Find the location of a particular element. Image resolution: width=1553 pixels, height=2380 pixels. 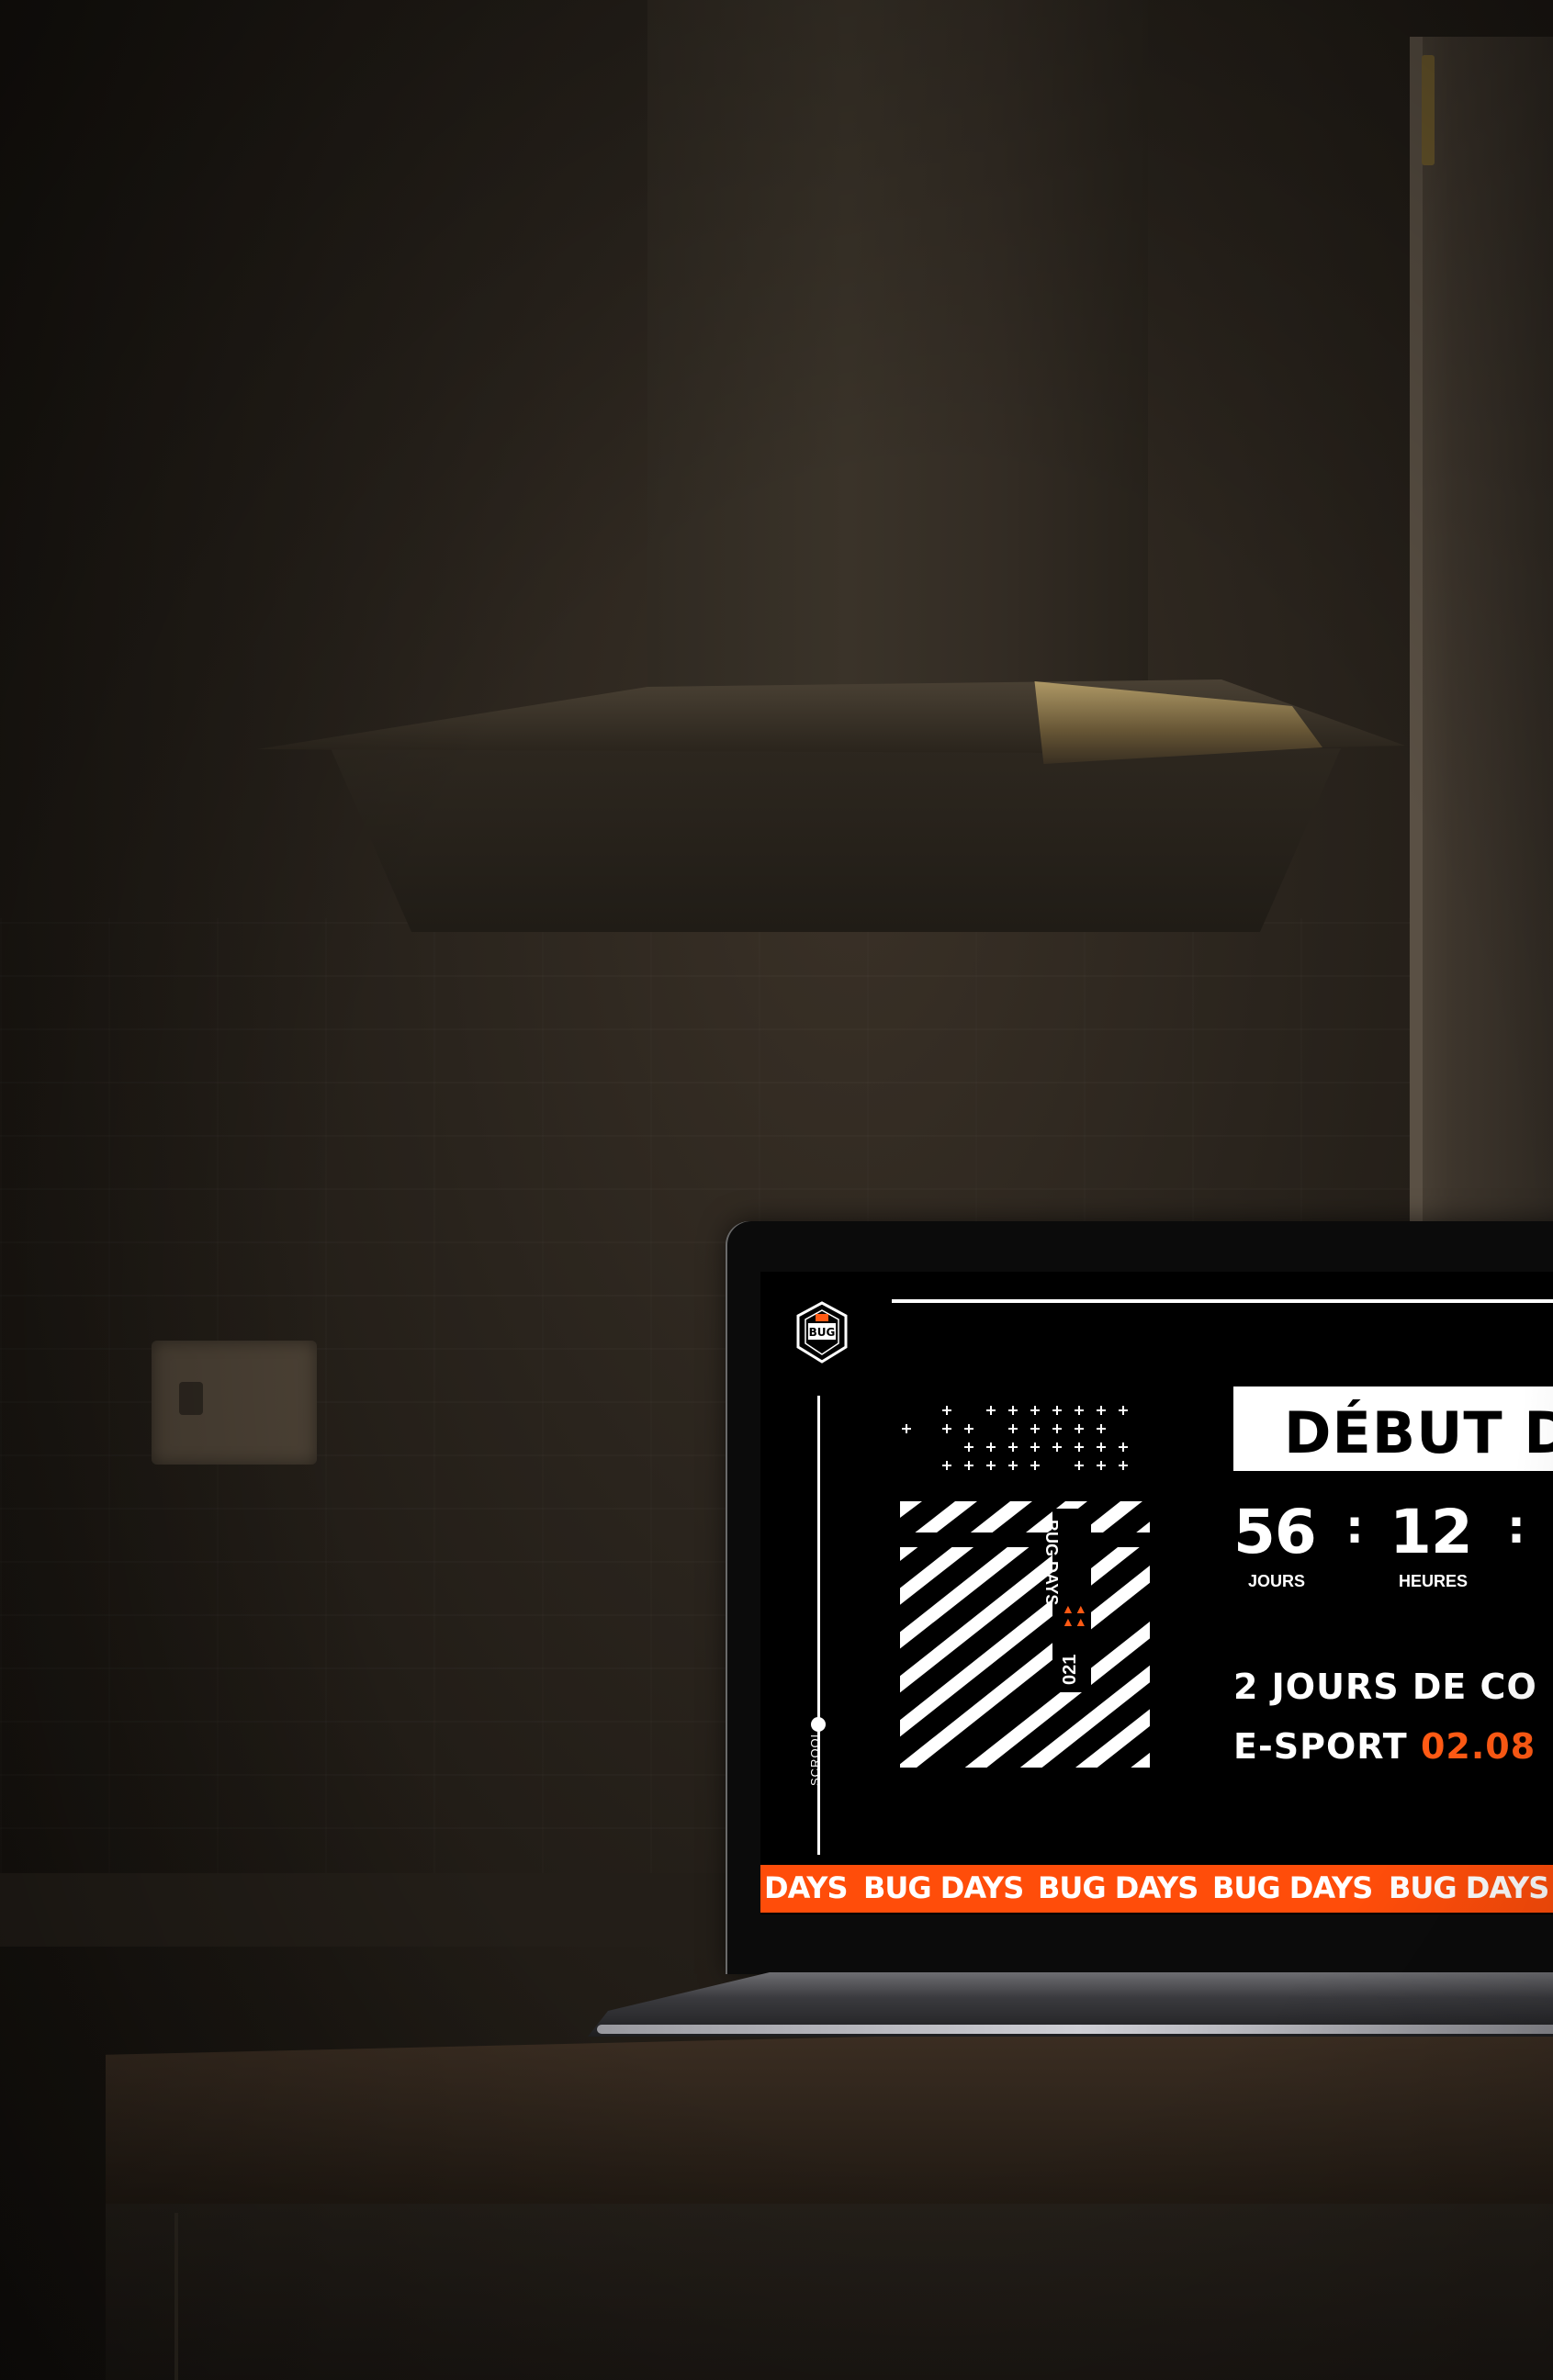

event-category-label: E-SPORT is located at coordinates (1327, 1746).